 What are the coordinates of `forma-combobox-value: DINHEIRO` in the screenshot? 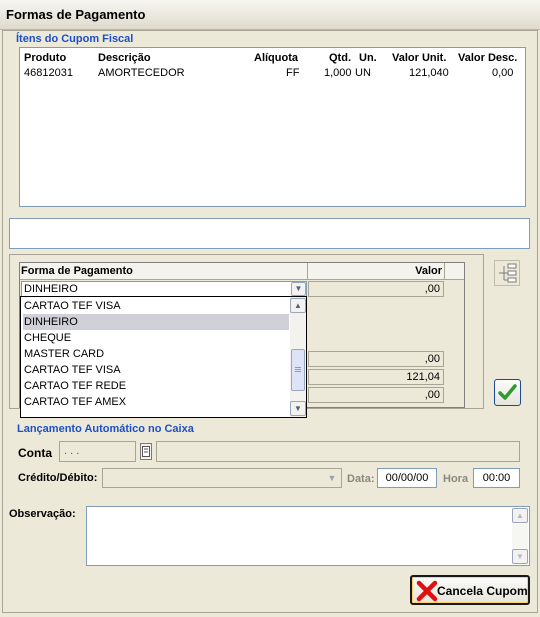 It's located at (51, 289).